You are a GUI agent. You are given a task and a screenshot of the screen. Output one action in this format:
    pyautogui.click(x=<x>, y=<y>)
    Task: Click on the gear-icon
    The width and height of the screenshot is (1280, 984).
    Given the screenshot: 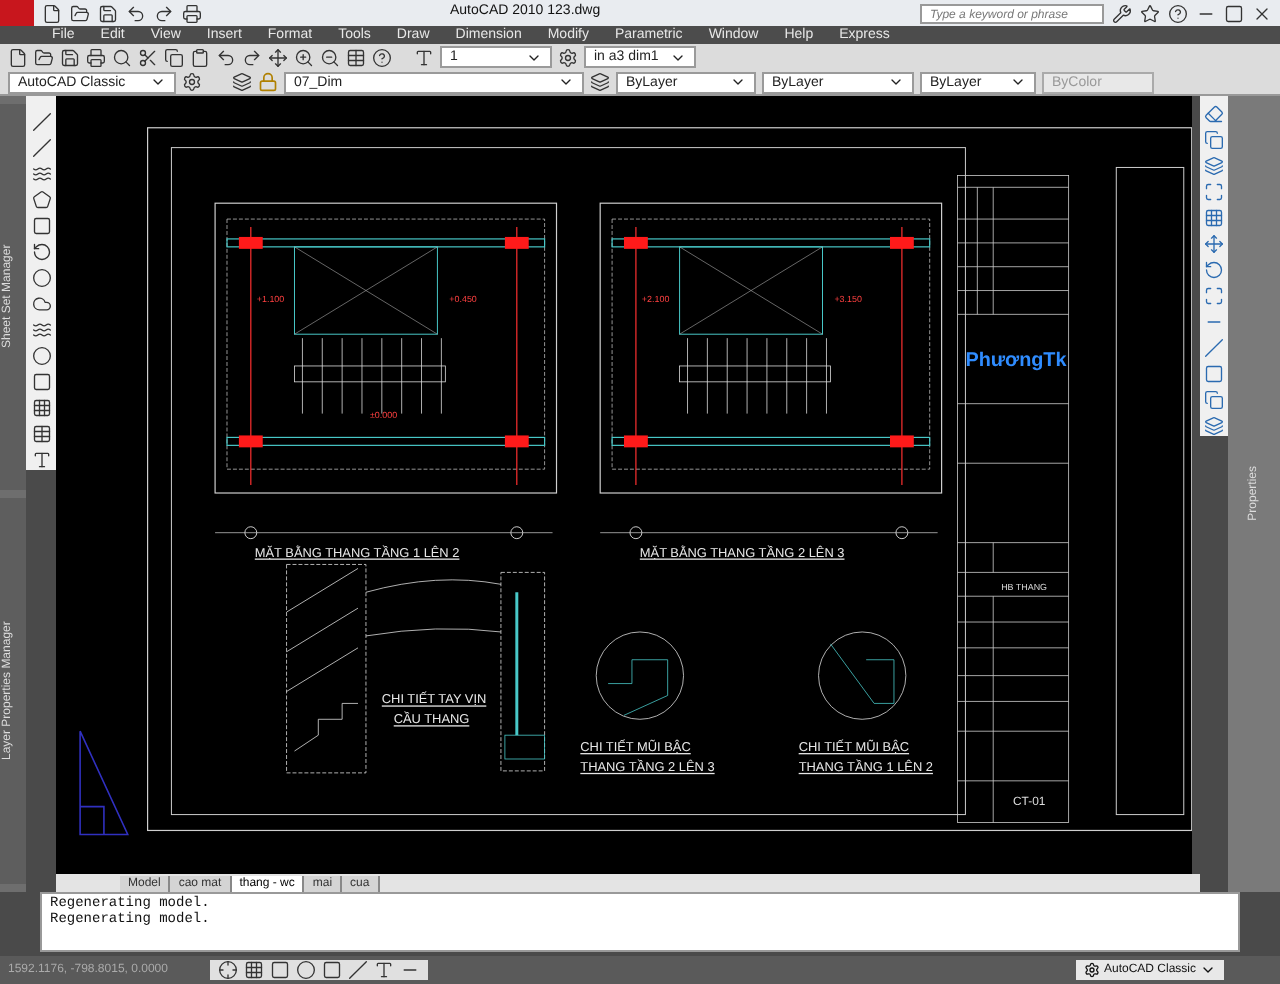 What is the action you would take?
    pyautogui.click(x=1091, y=970)
    